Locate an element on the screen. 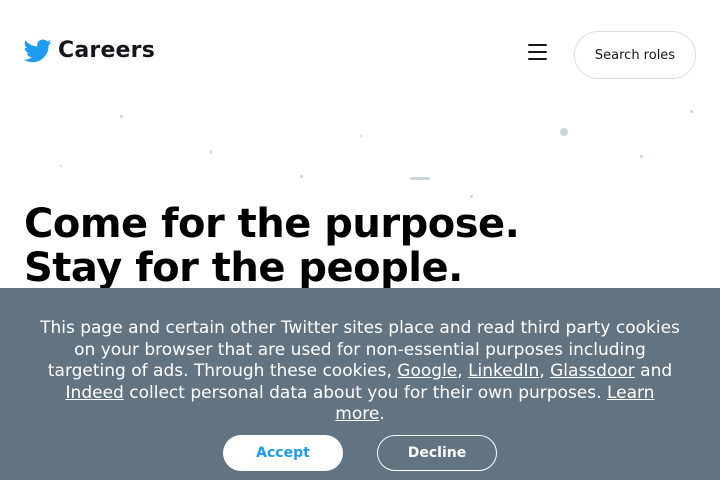 Image resolution: width=720 pixels, height=480 pixels. google-link: Google is located at coordinates (427, 371).